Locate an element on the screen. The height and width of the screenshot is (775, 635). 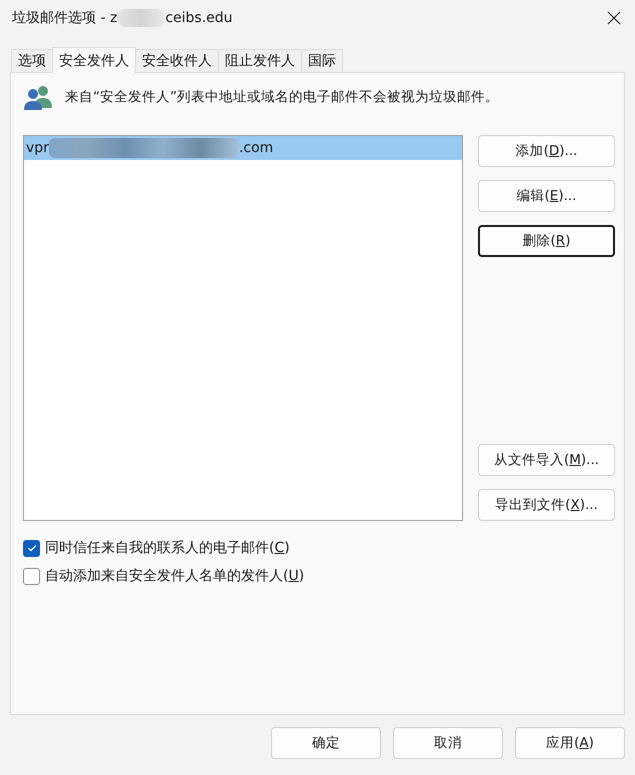
info-text: 来自“安全发件人”列表中地址或域名的电子邮件不会被视为垃圾邮件。 is located at coordinates (282, 97).